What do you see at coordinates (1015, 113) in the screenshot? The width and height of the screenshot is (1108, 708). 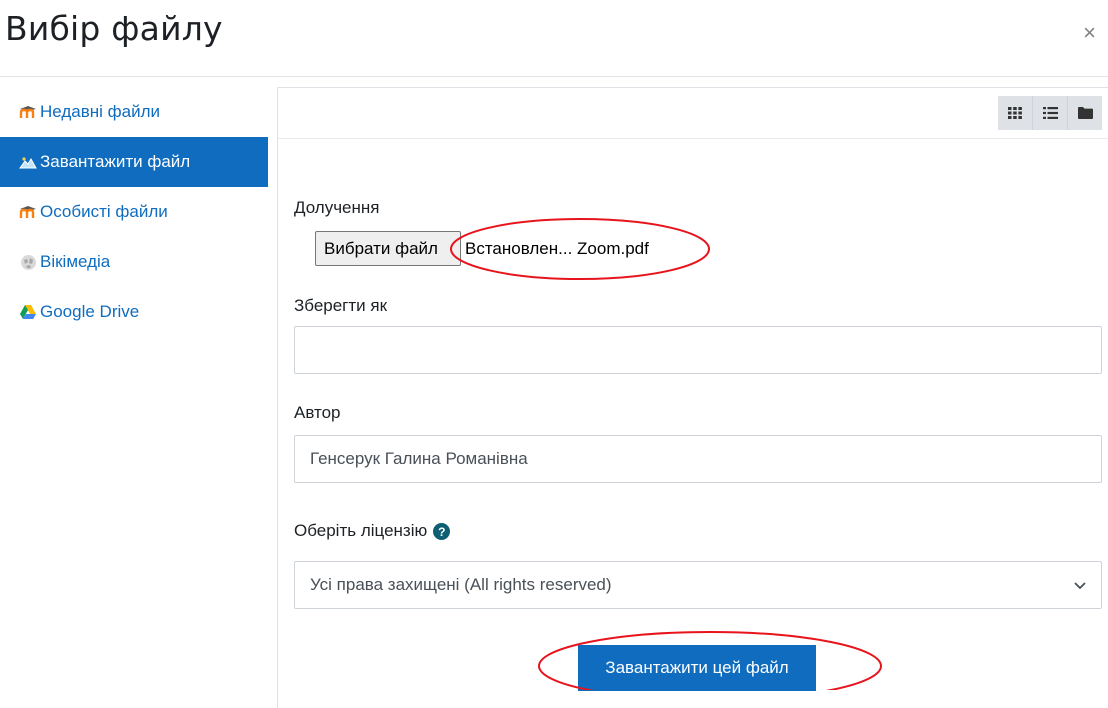 I see `grid-view-icon` at bounding box center [1015, 113].